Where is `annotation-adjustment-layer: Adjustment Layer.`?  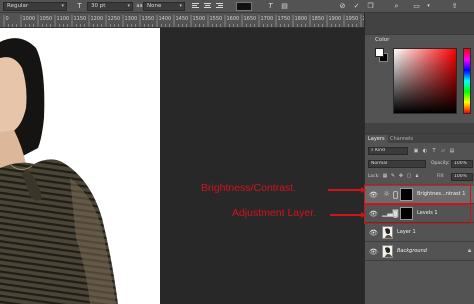 annotation-adjustment-layer: Adjustment Layer. is located at coordinates (274, 213).